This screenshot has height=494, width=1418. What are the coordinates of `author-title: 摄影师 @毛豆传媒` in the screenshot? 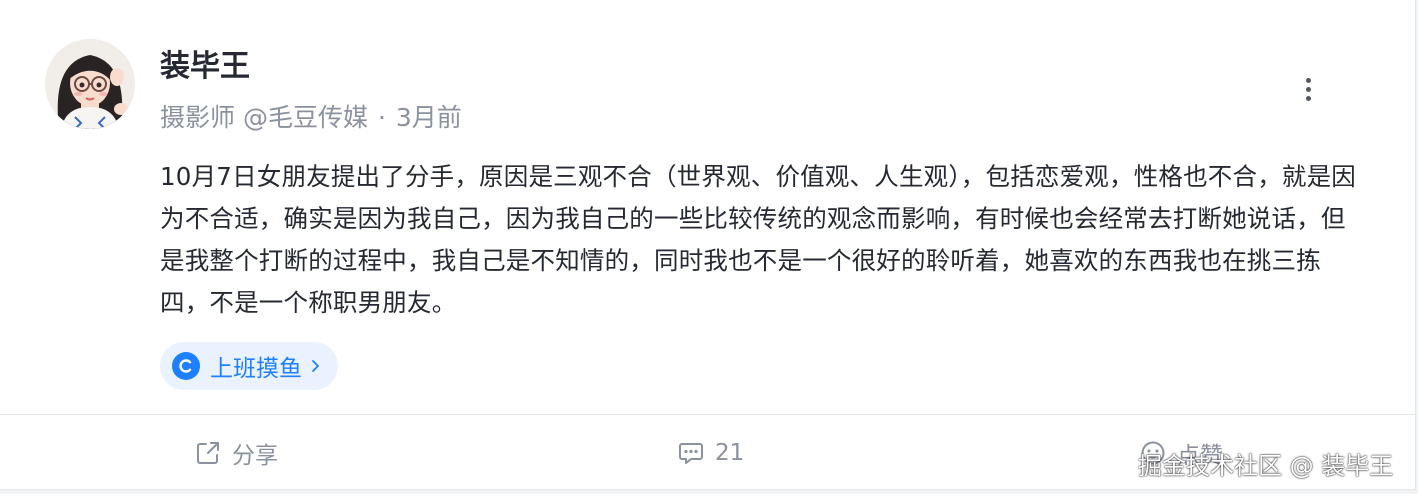 It's located at (264, 117).